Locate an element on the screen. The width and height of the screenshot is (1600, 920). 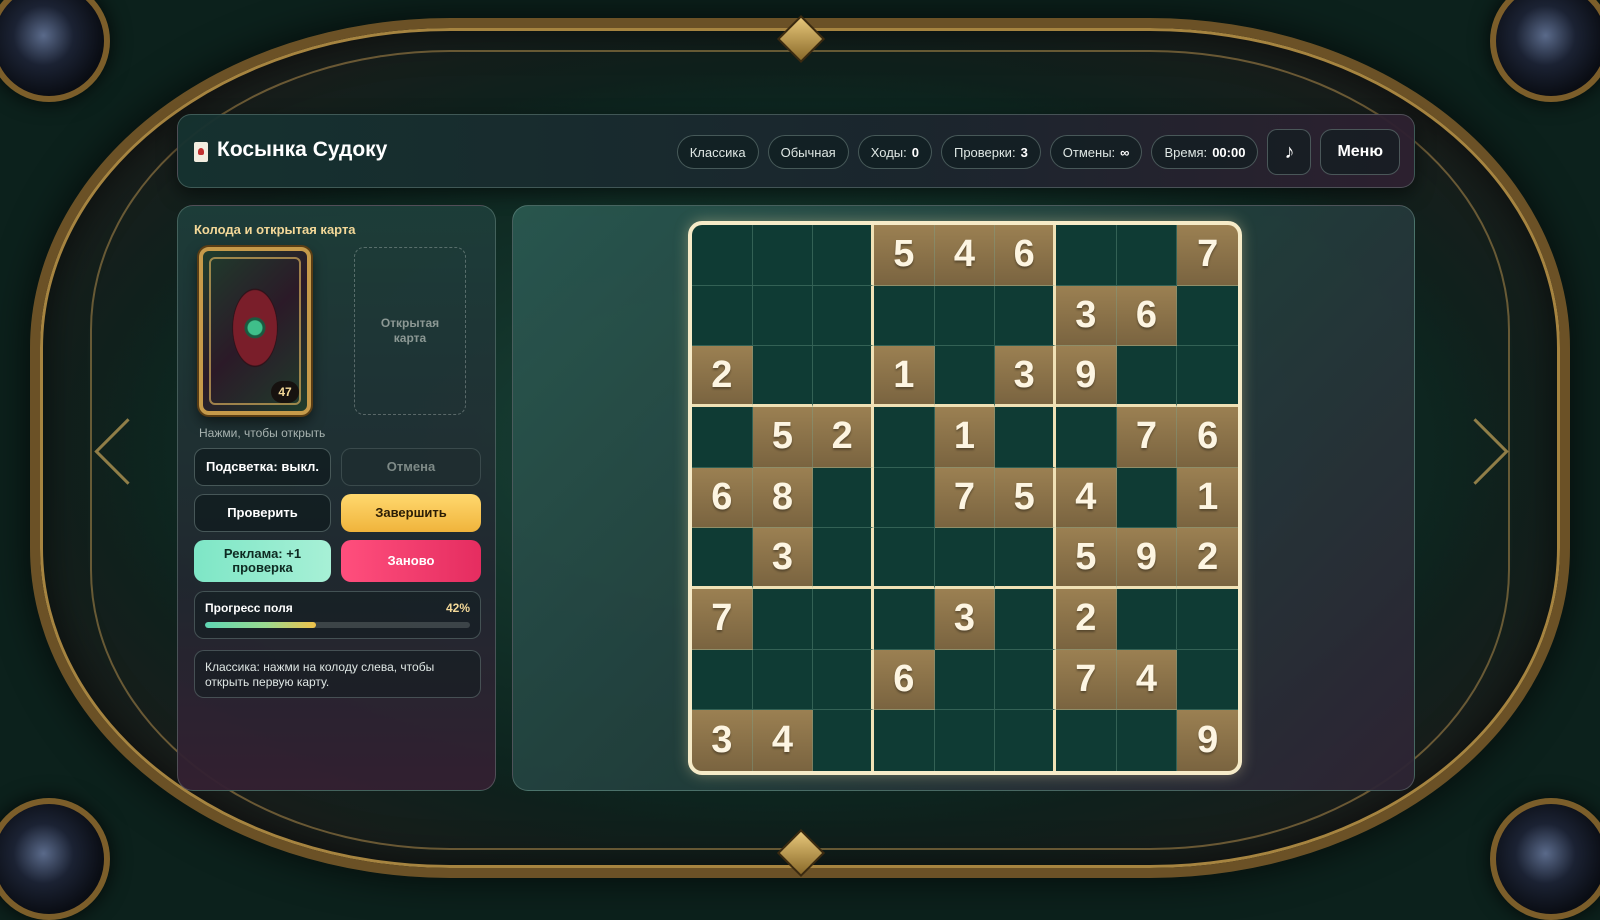
undo-button: Отмена is located at coordinates (411, 467).